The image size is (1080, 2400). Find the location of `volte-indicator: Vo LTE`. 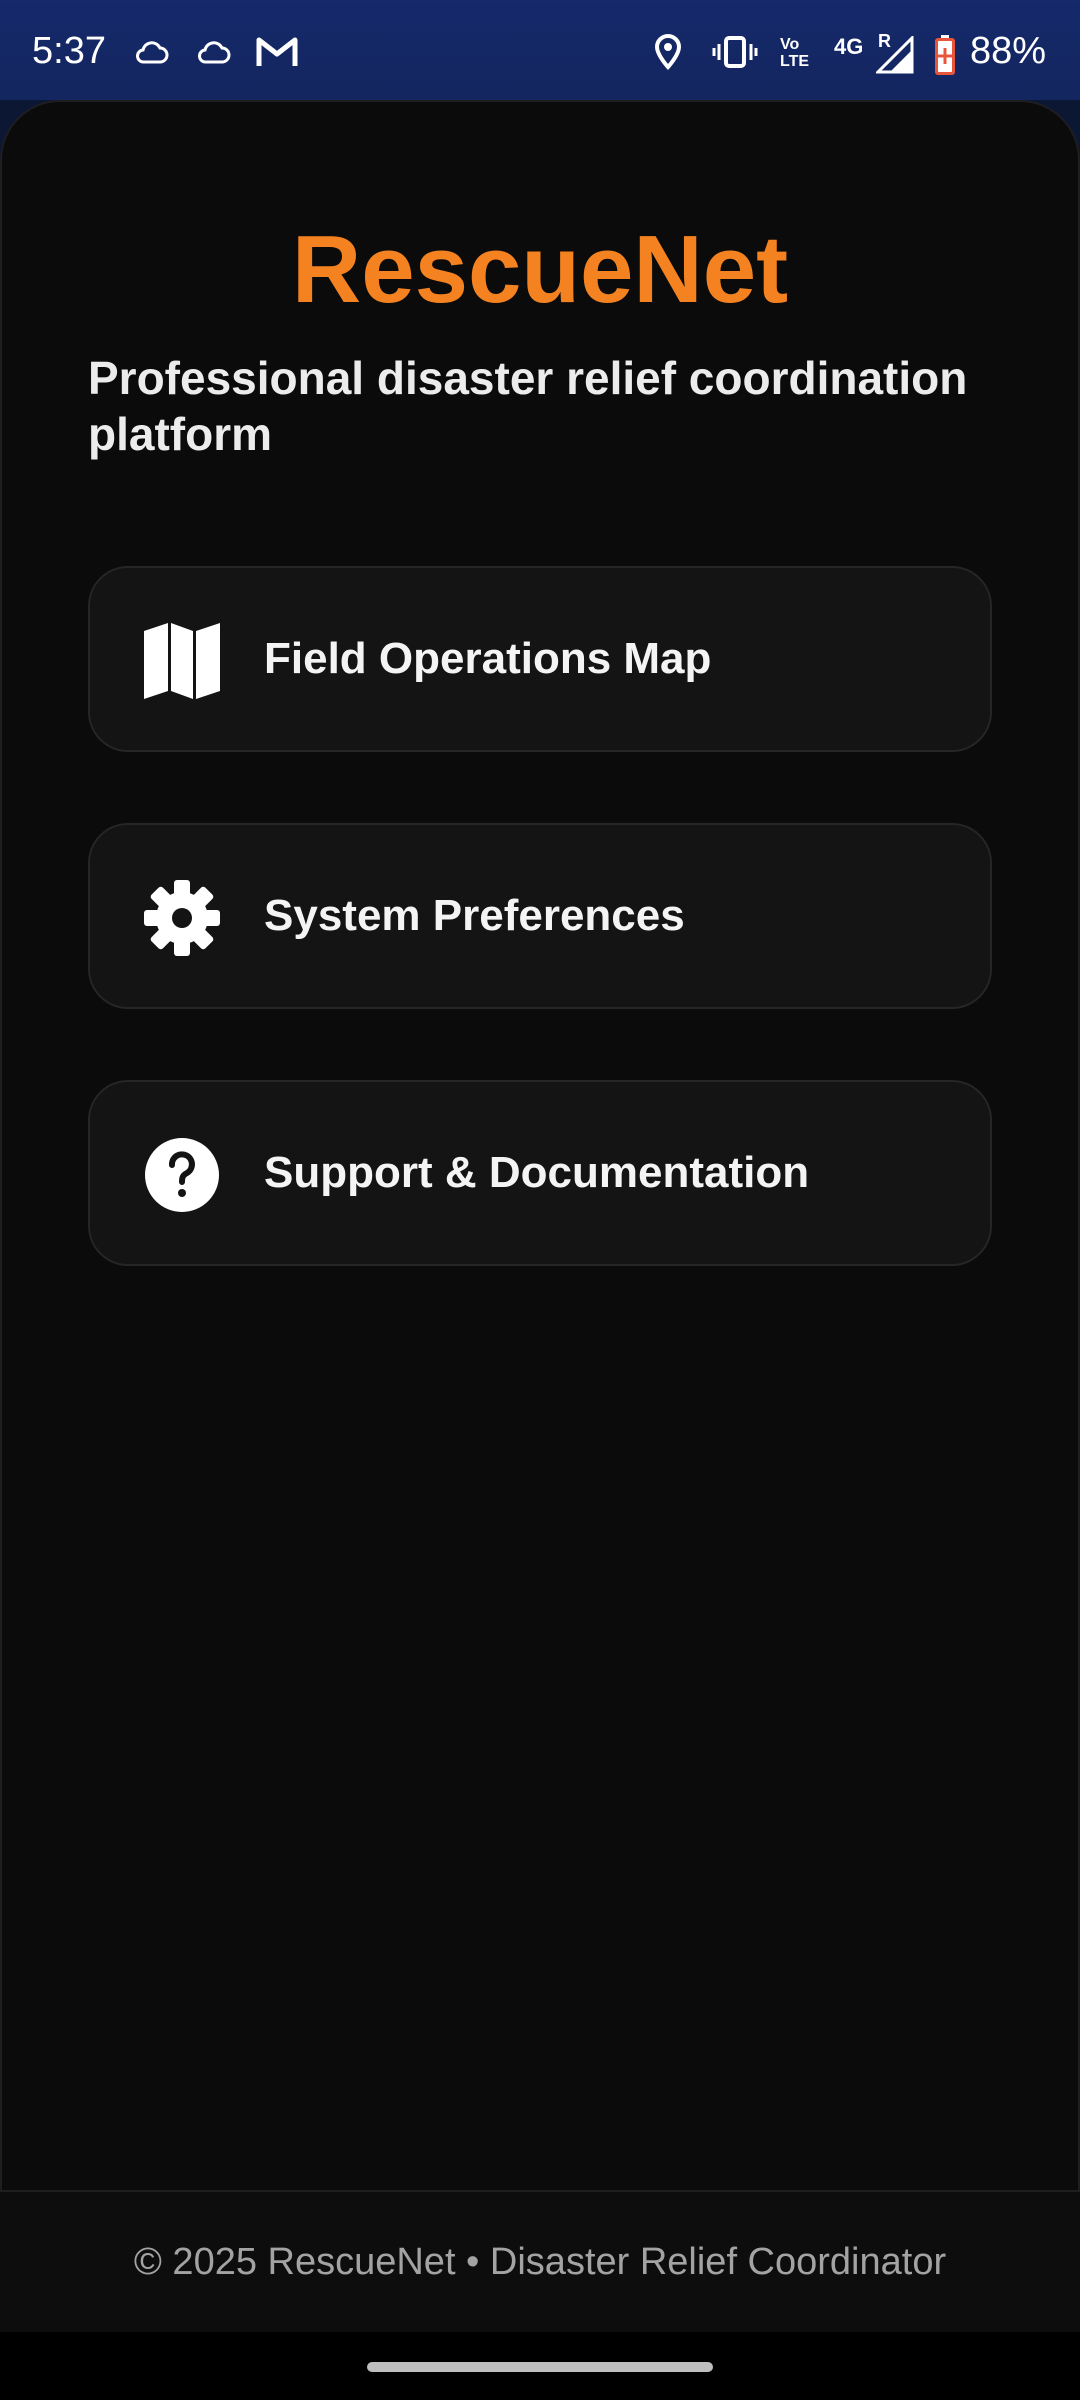

volte-indicator: Vo LTE is located at coordinates (795, 53).